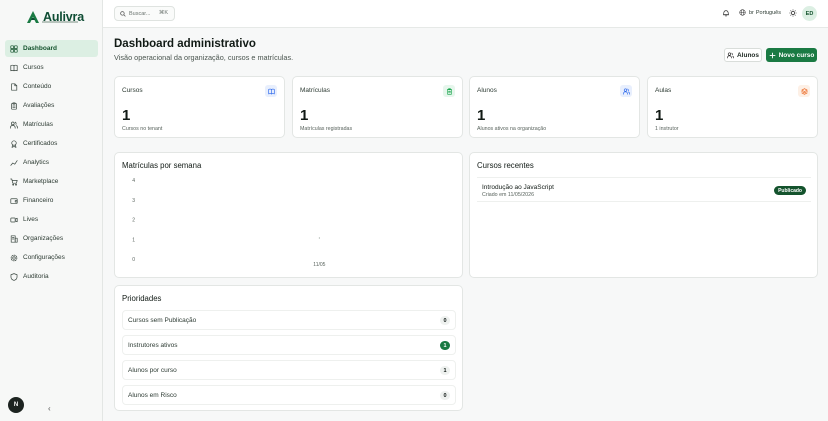  Describe the element at coordinates (51, 219) in the screenshot. I see `sidebar-item-lives: Lives` at that location.